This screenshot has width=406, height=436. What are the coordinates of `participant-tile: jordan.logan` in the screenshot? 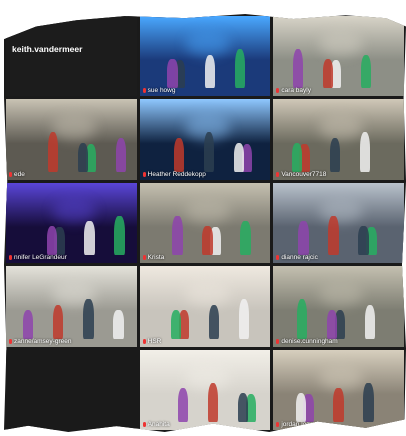 It's located at (338, 389).